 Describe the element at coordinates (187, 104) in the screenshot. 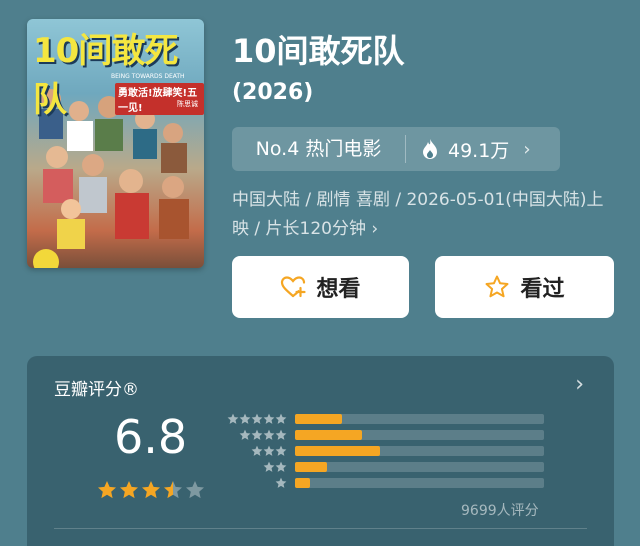

I see `poster-director: 陈思诚` at that location.